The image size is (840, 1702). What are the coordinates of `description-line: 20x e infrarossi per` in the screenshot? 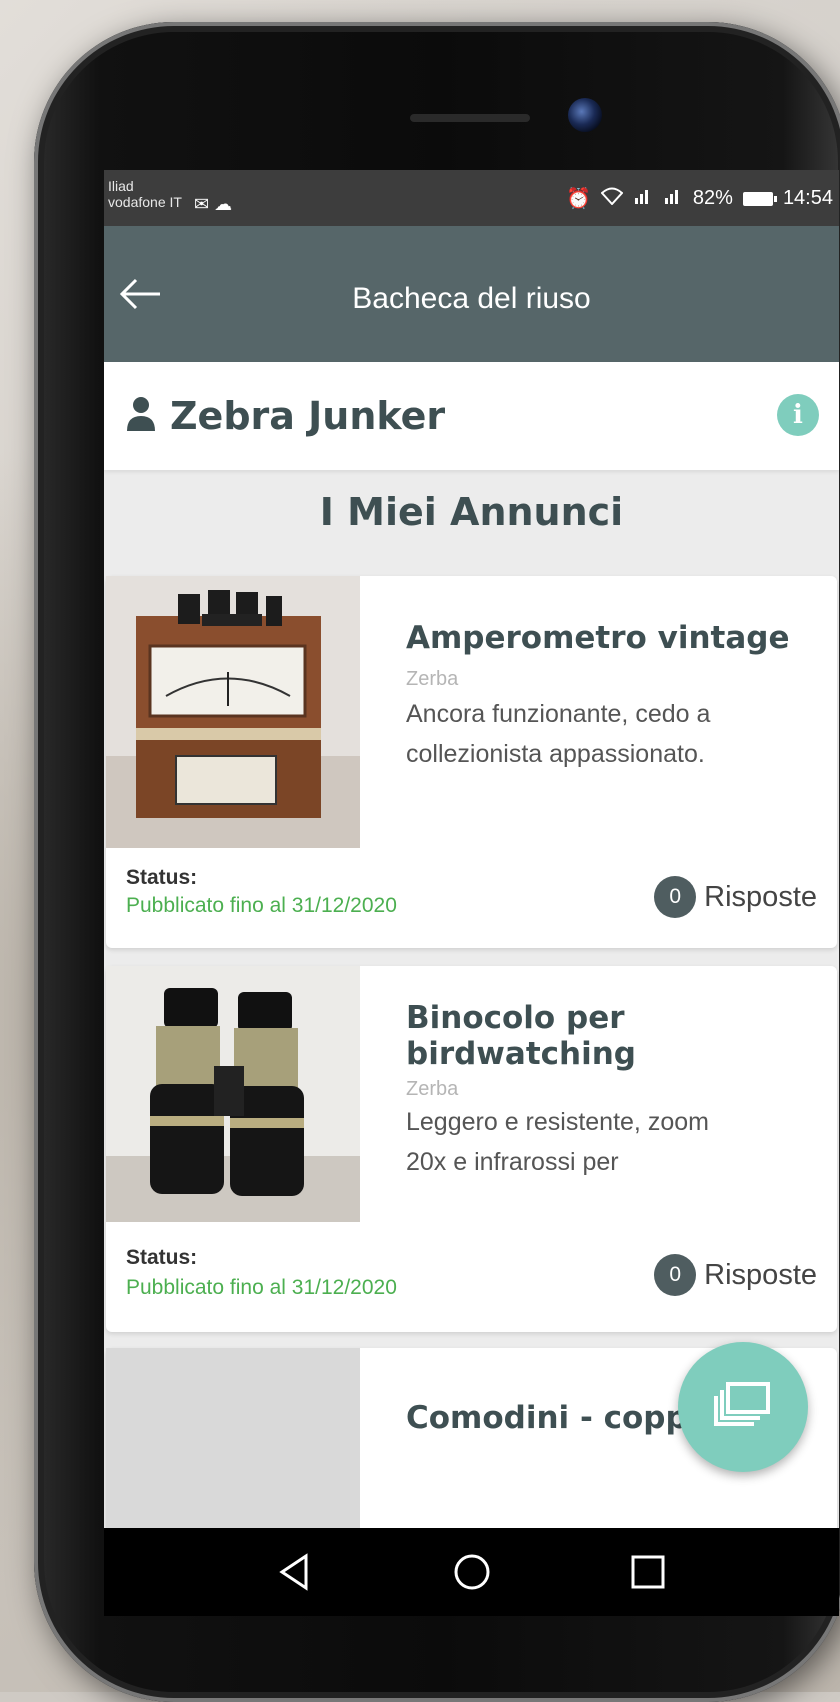 It's located at (512, 1162).